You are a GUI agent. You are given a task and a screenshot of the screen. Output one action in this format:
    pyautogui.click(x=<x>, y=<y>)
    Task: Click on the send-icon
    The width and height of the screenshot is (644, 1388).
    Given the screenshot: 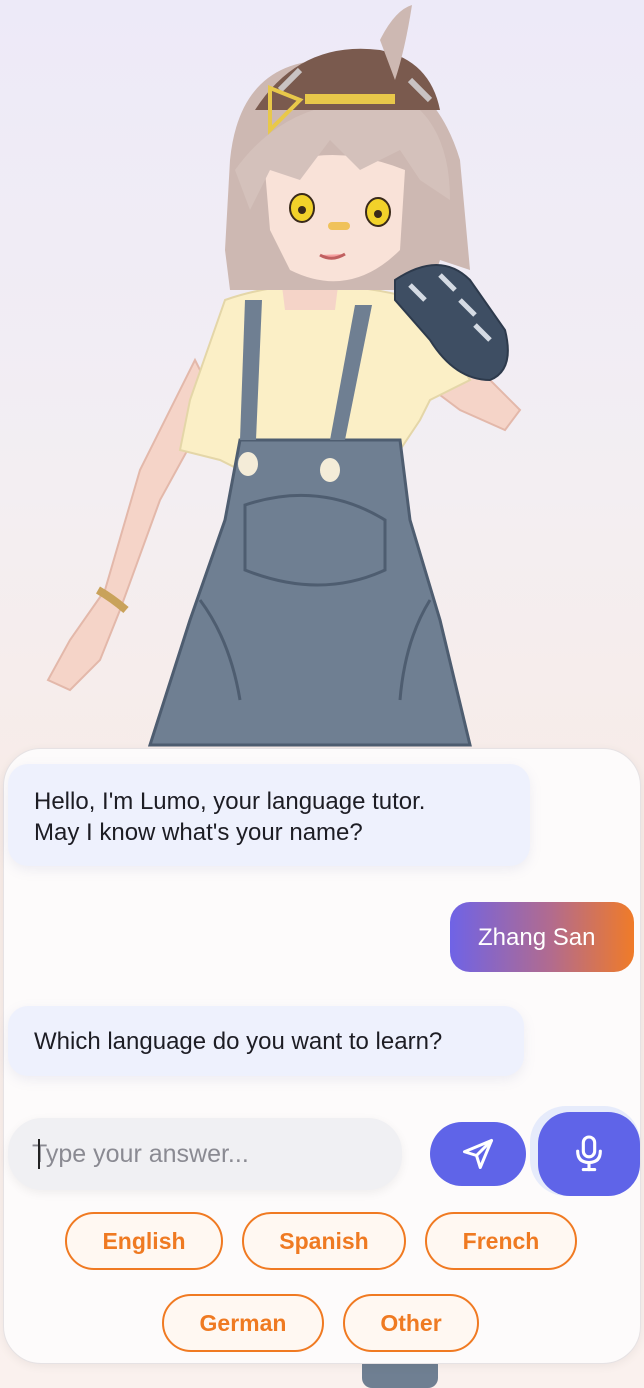 What is the action you would take?
    pyautogui.click(x=478, y=1154)
    